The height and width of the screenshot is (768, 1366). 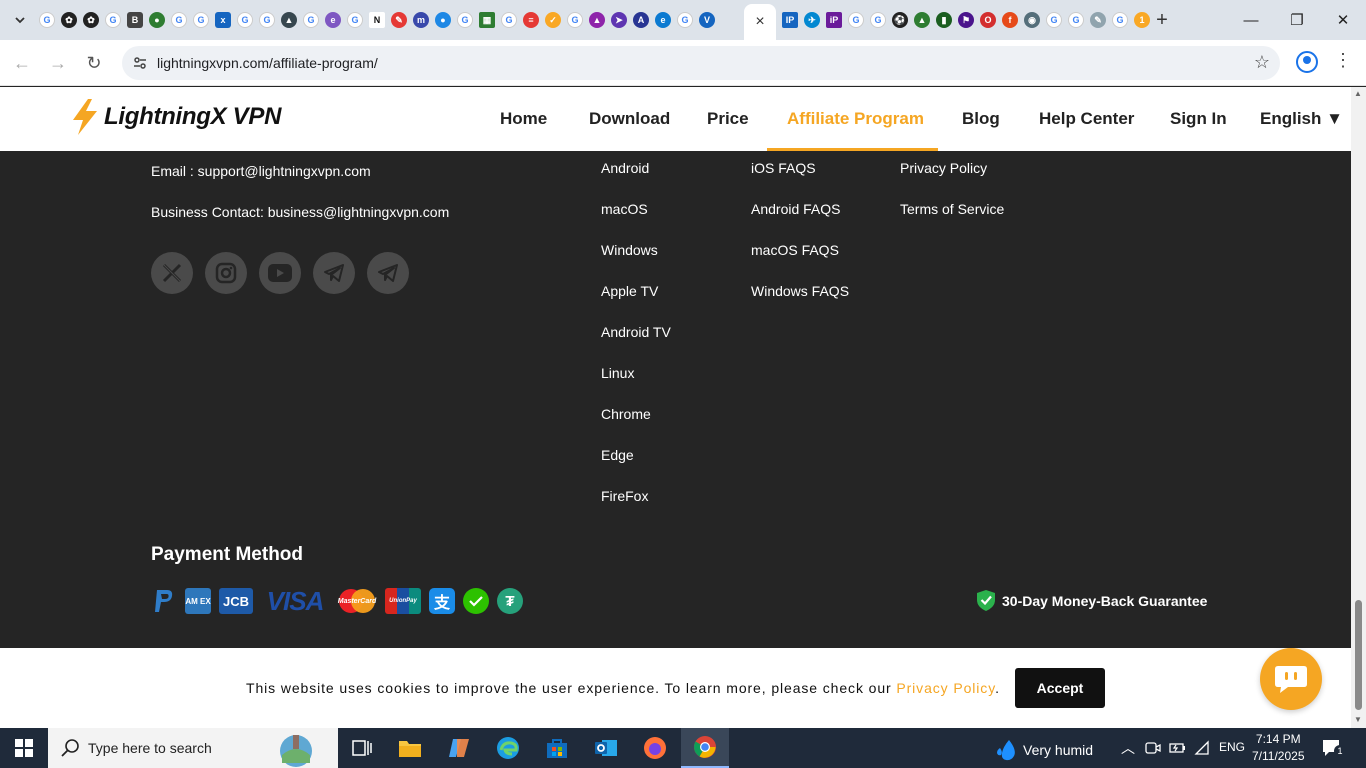 I want to click on footer-link-macos: macOS, so click(x=624, y=209).